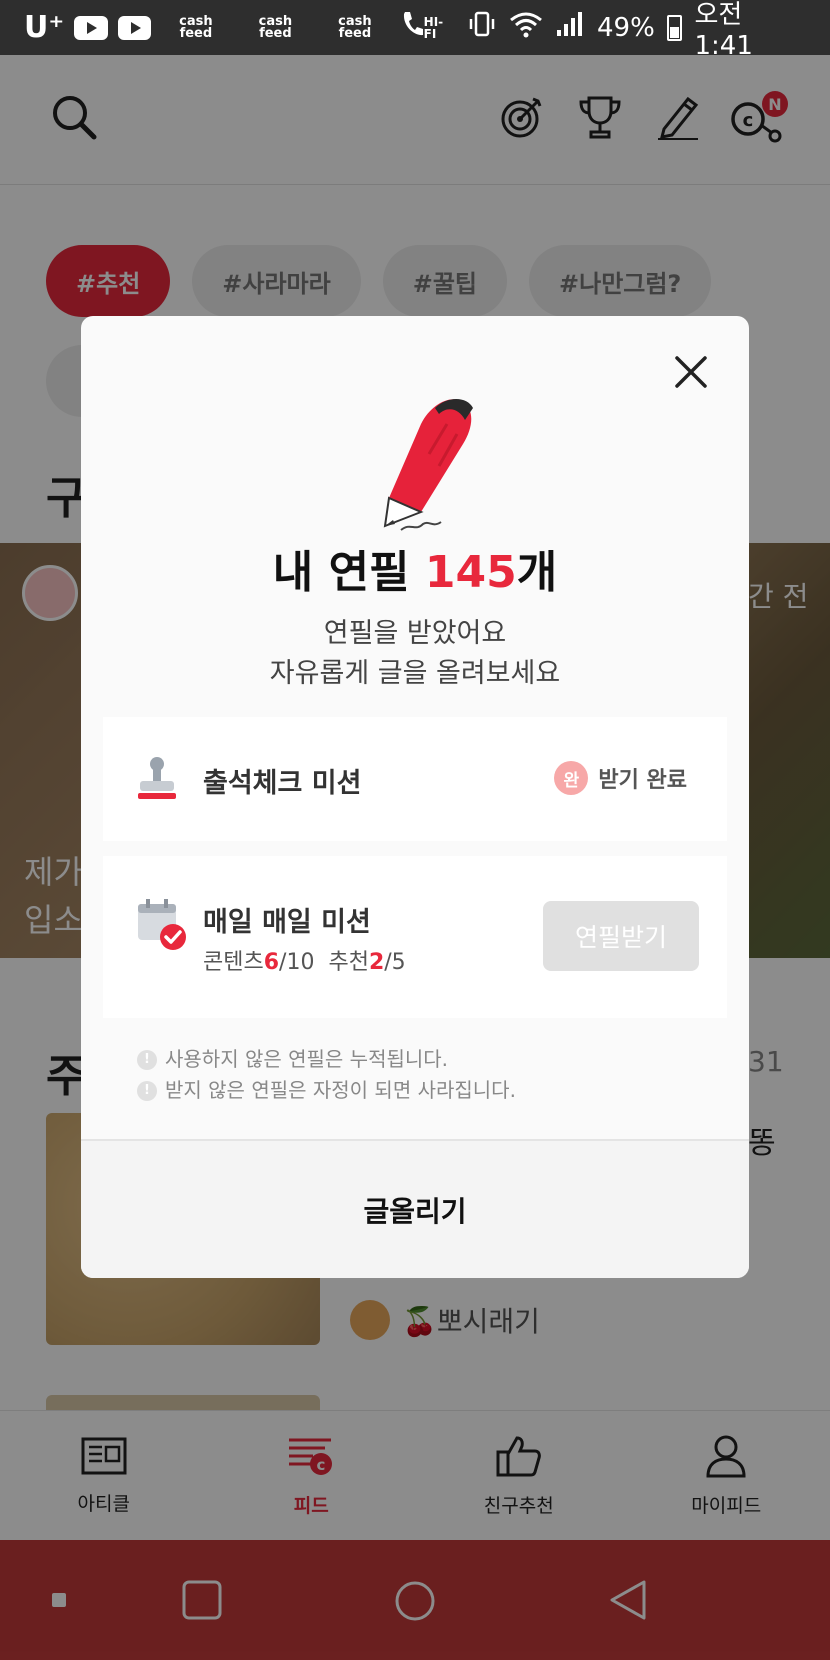 The width and height of the screenshot is (830, 1660). I want to click on dialog-subtitle: 연필을 받았어요 자유롭게 글을 올려보세요, so click(415, 653).